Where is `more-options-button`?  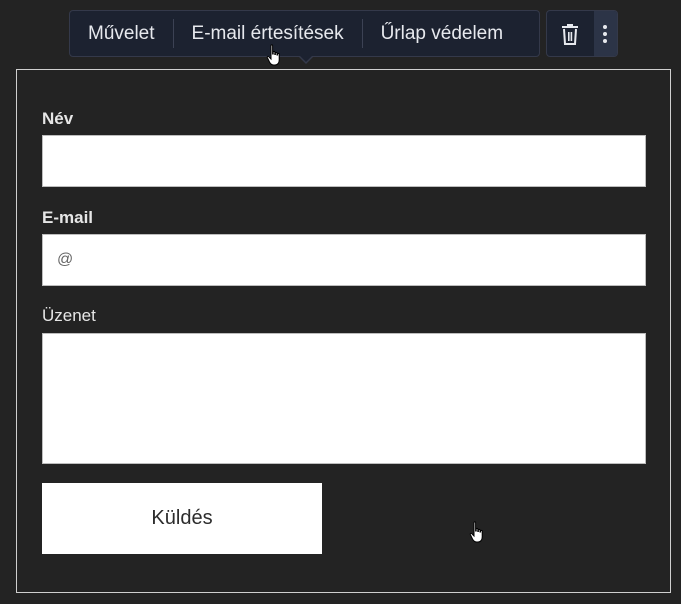 more-options-button is located at coordinates (605, 33).